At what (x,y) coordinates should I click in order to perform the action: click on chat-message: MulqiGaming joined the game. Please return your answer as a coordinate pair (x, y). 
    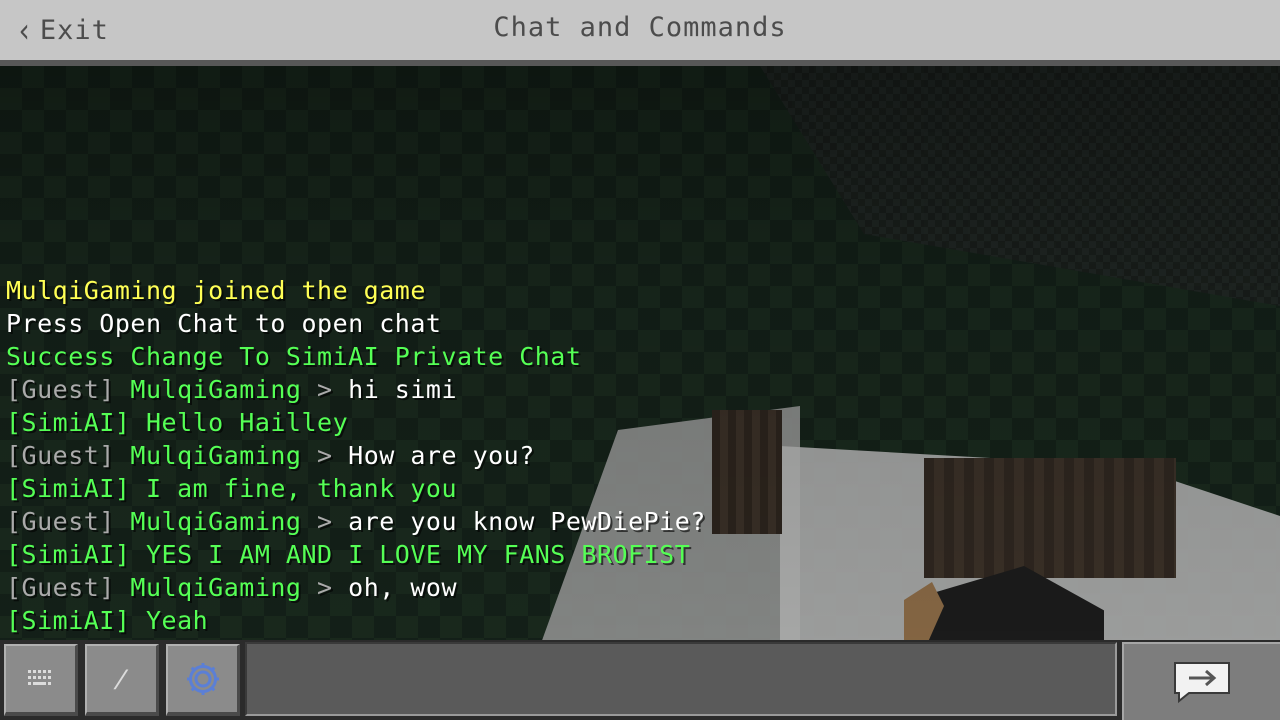
    Looking at the image, I should click on (456, 290).